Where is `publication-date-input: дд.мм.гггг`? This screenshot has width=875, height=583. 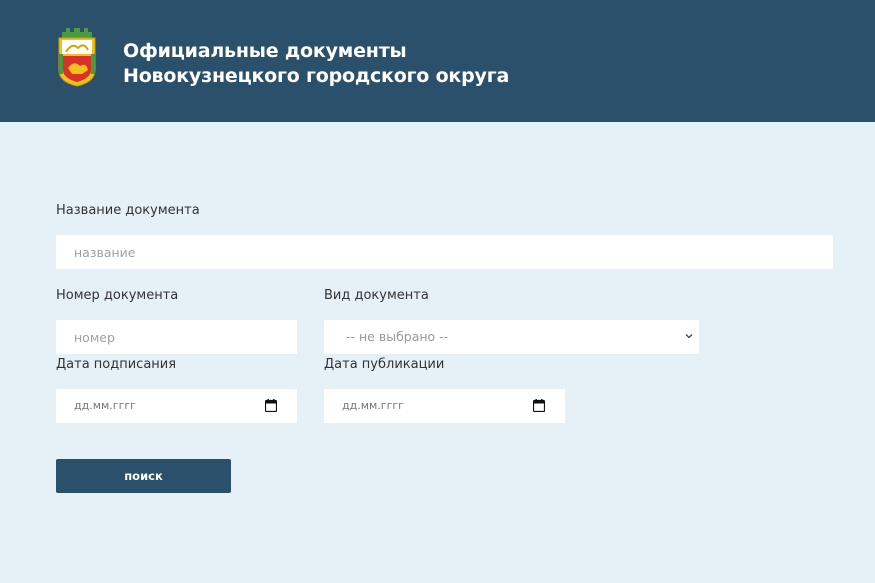 publication-date-input: дд.мм.гггг is located at coordinates (444, 406).